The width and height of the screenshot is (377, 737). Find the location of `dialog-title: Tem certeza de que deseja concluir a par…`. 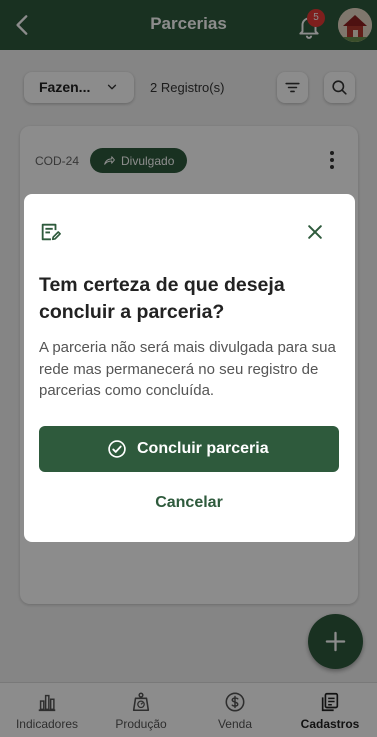

dialog-title: Tem certeza de que deseja concluir a par… is located at coordinates (162, 298).